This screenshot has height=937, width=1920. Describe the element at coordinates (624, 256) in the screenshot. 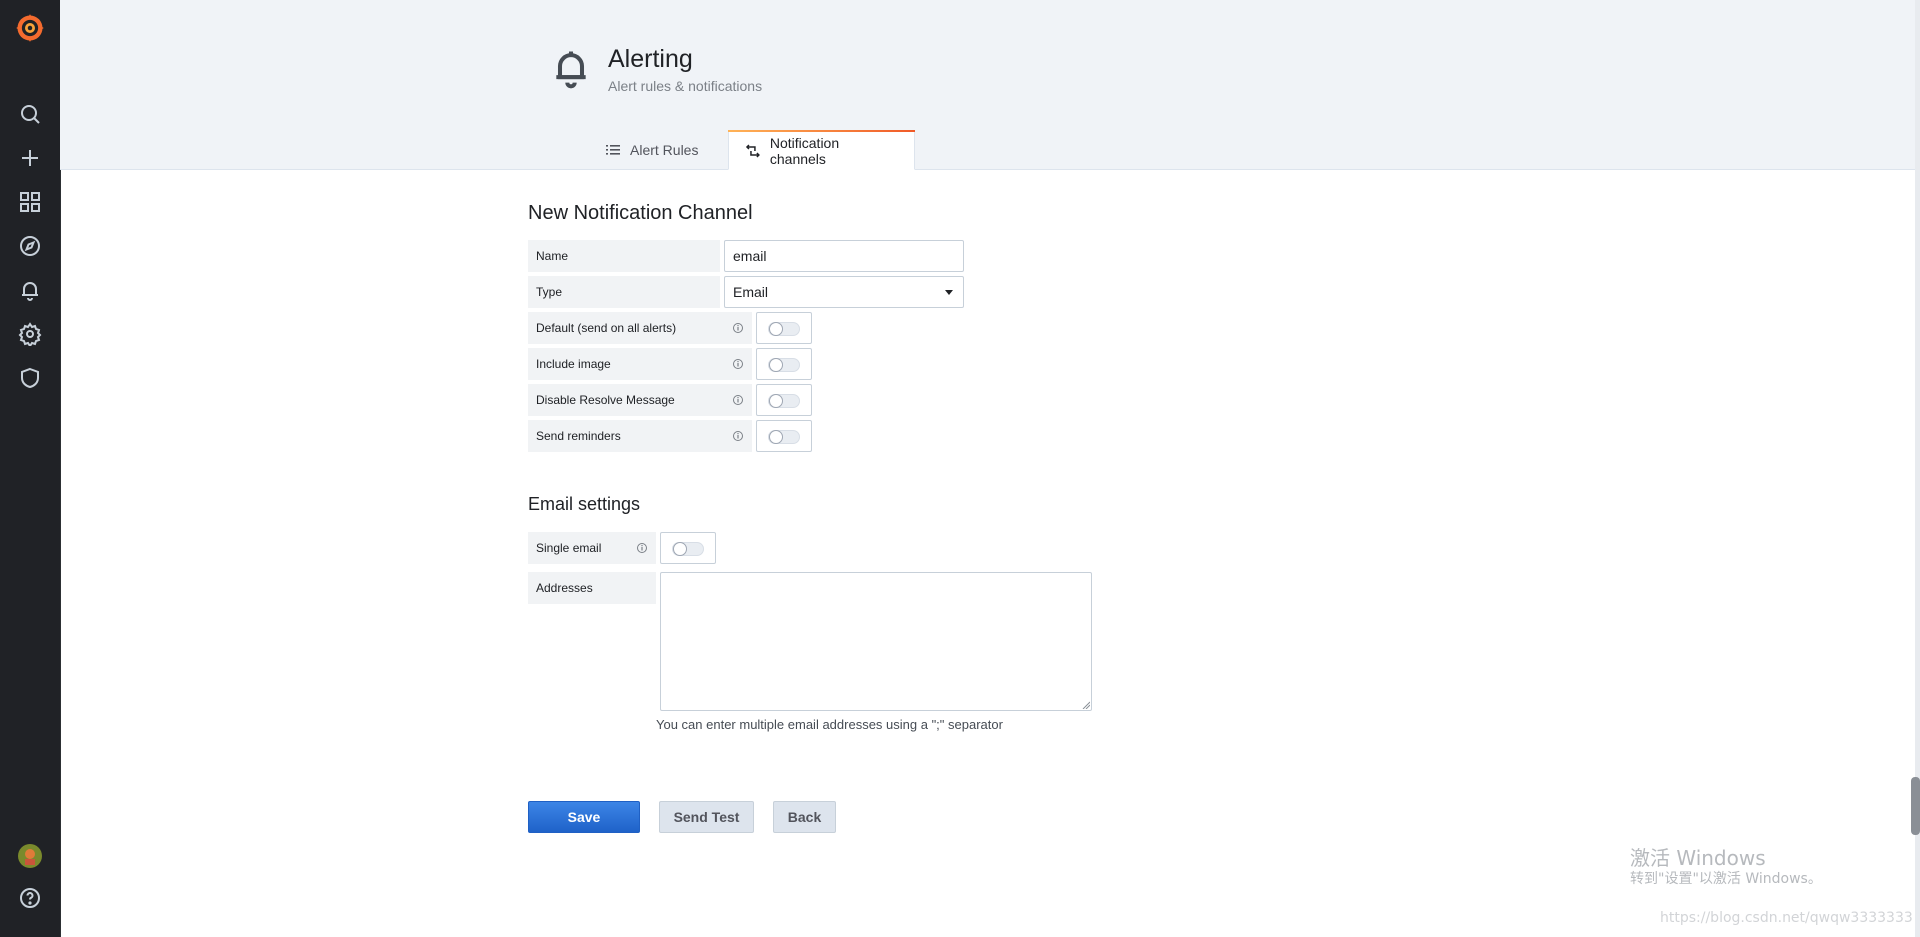

I see `name-label: Name` at that location.